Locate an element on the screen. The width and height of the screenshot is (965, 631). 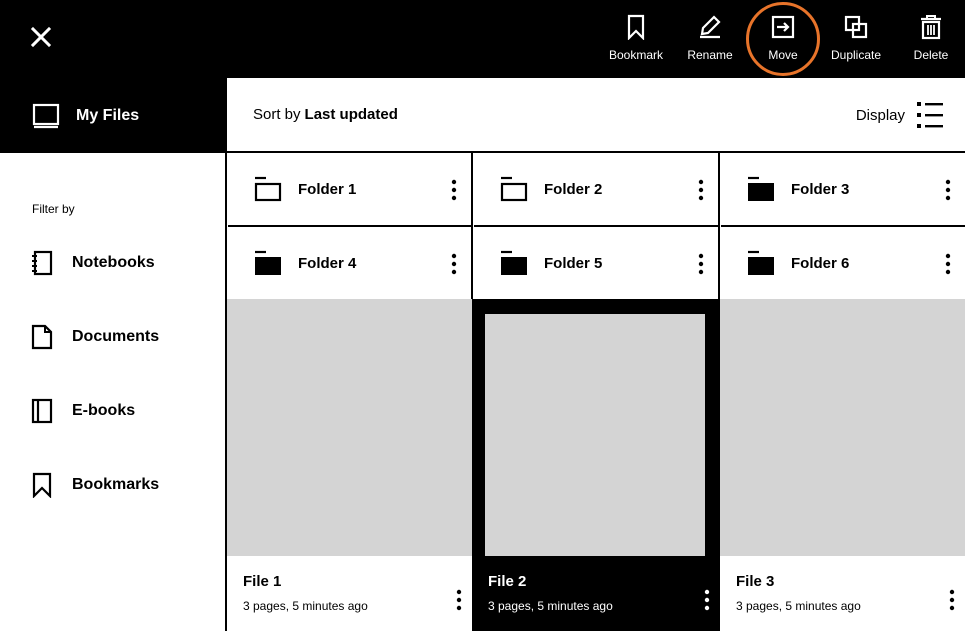
folder-item: Folder 6 is located at coordinates (843, 264).